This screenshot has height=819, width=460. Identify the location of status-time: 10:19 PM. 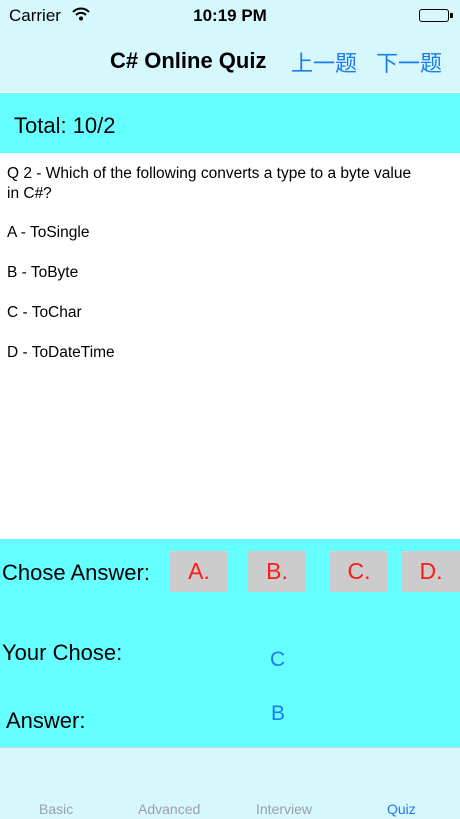
(230, 15).